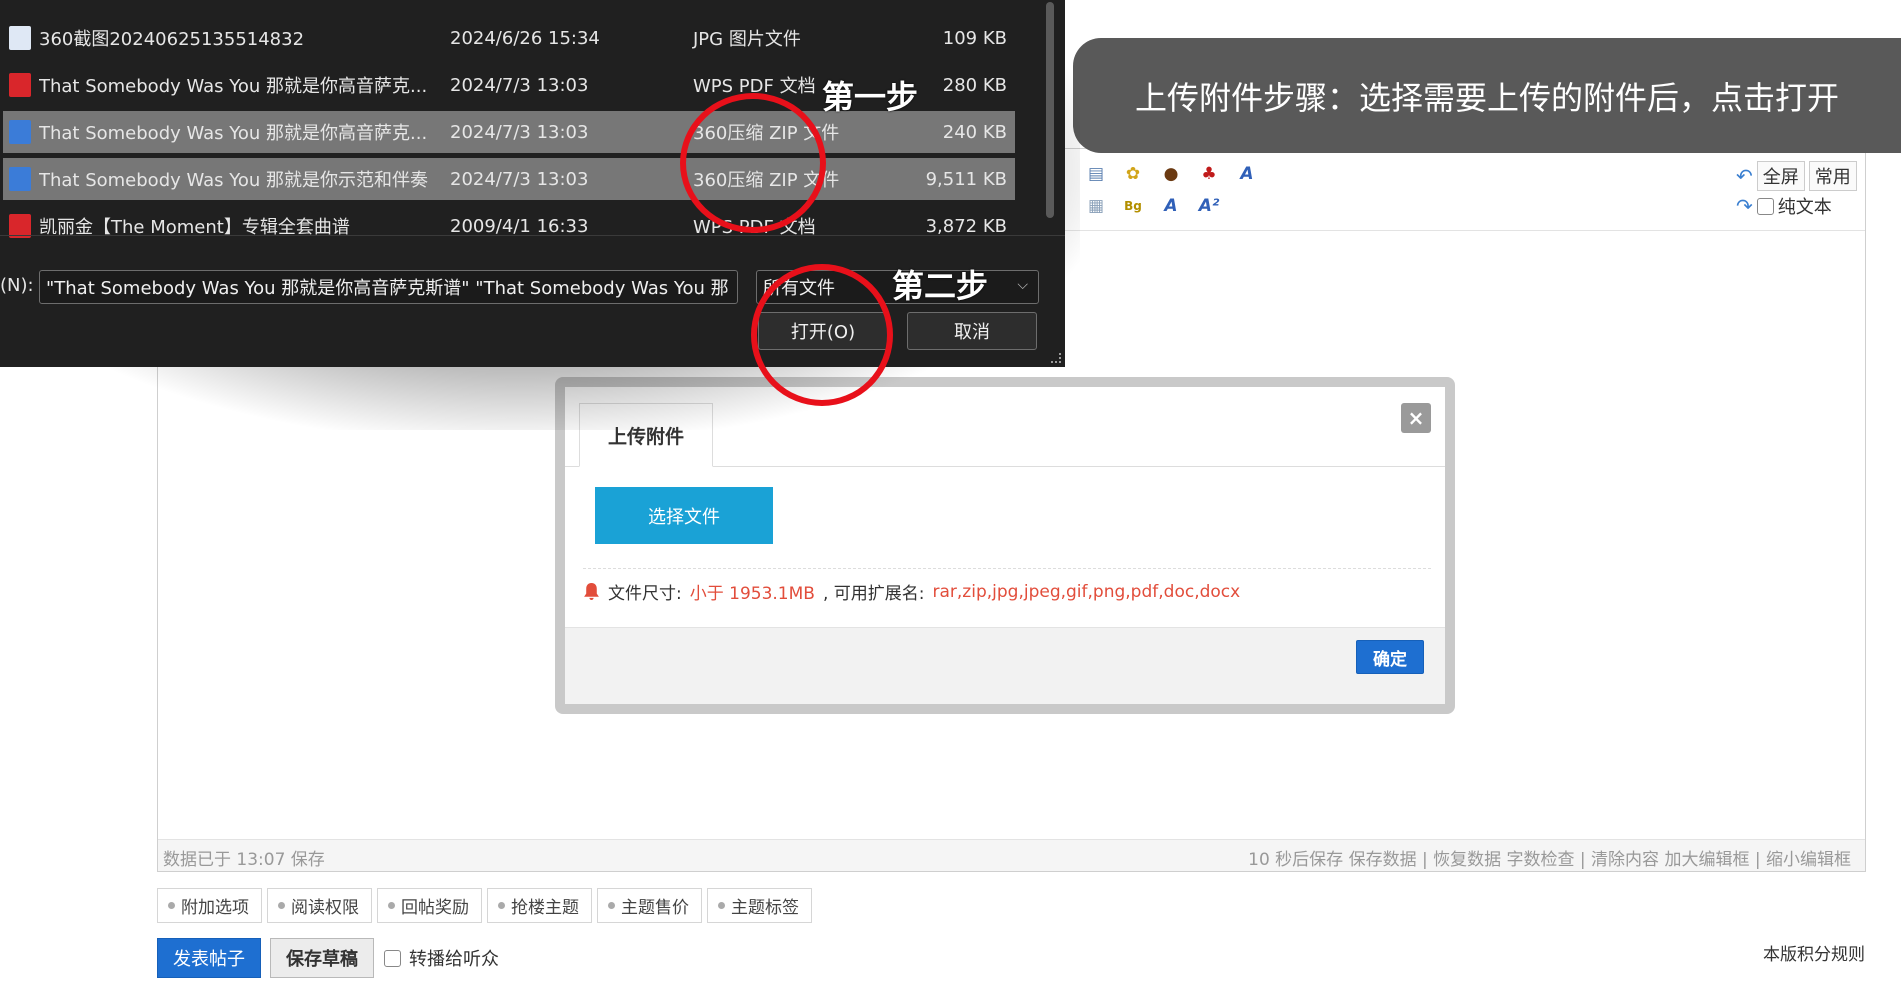 The image size is (1901, 989). Describe the element at coordinates (234, 180) in the screenshot. I see `file-name: That Somebody Was You 那就是你示范和伴奏` at that location.